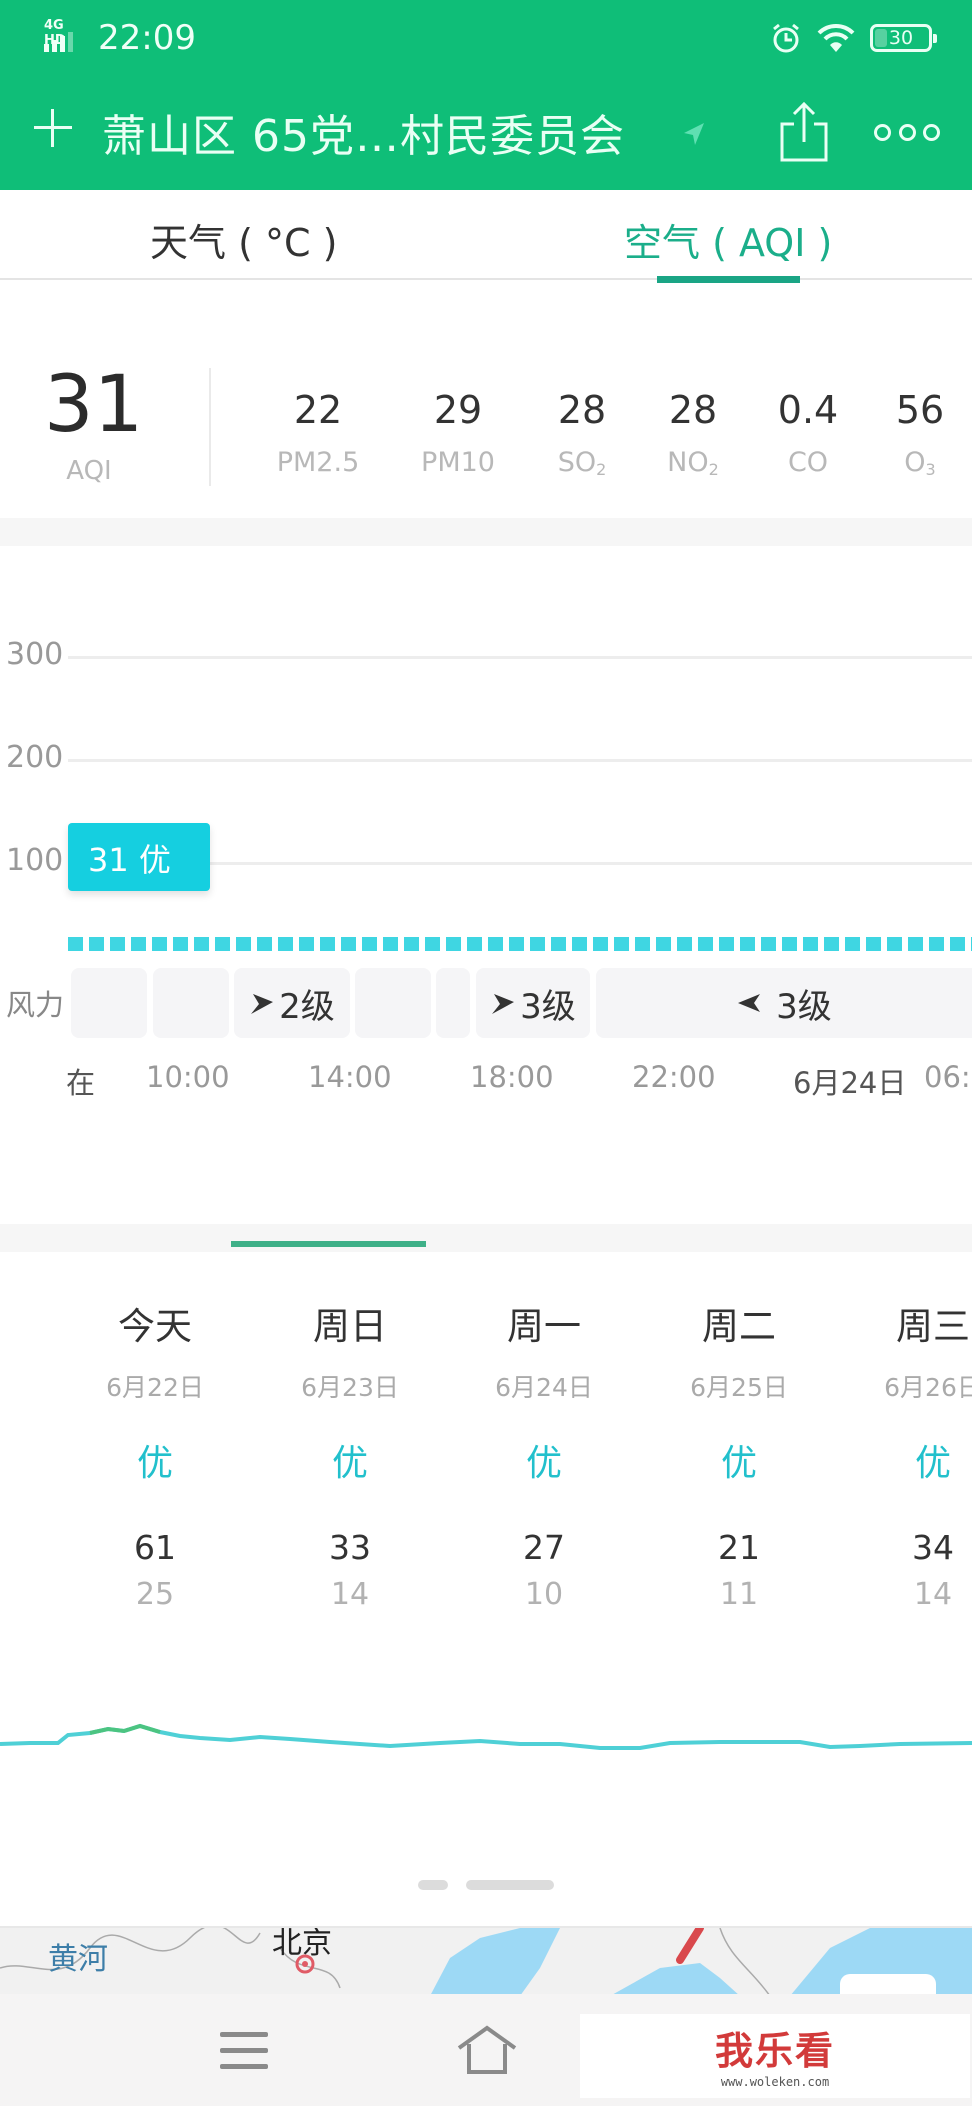 This screenshot has height=2106, width=972. I want to click on tab-weather: 天气 ( °C ), so click(243, 239).